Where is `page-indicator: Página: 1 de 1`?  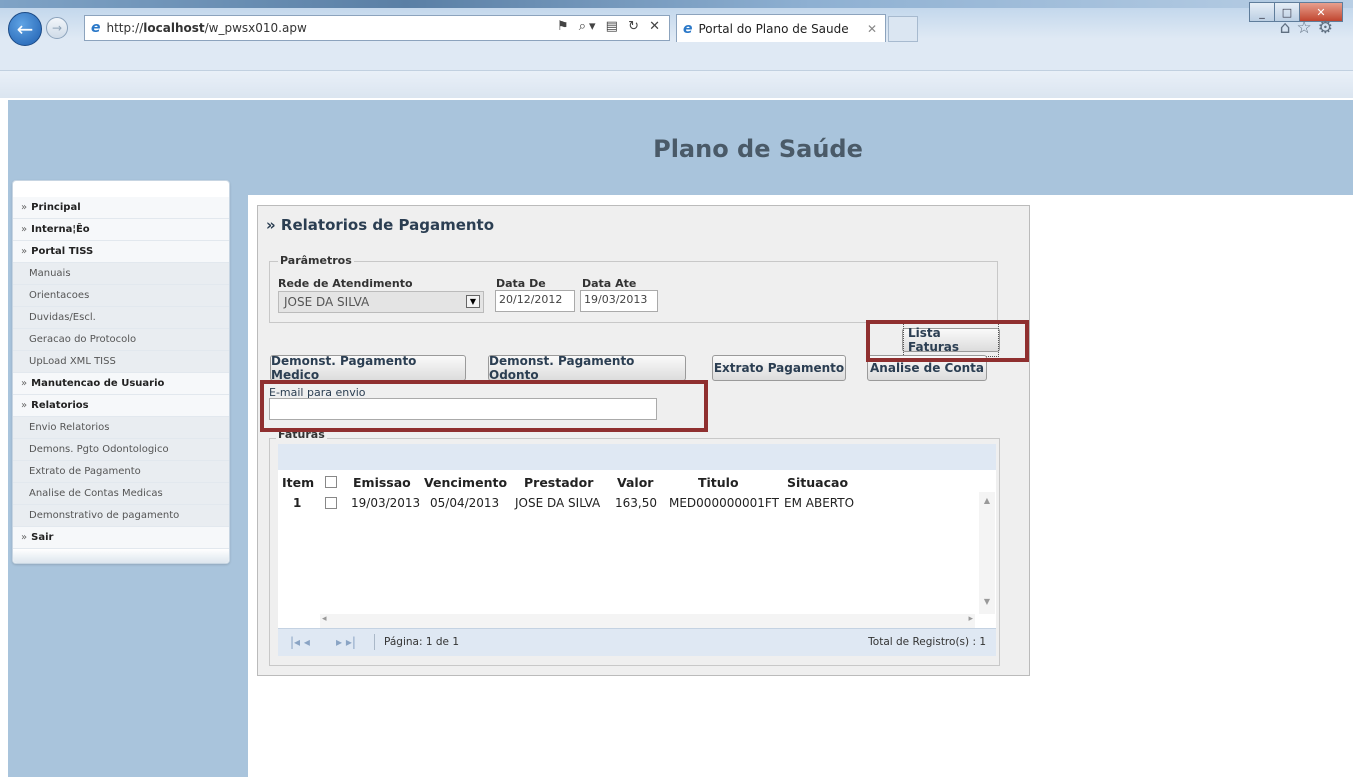 page-indicator: Página: 1 de 1 is located at coordinates (422, 642).